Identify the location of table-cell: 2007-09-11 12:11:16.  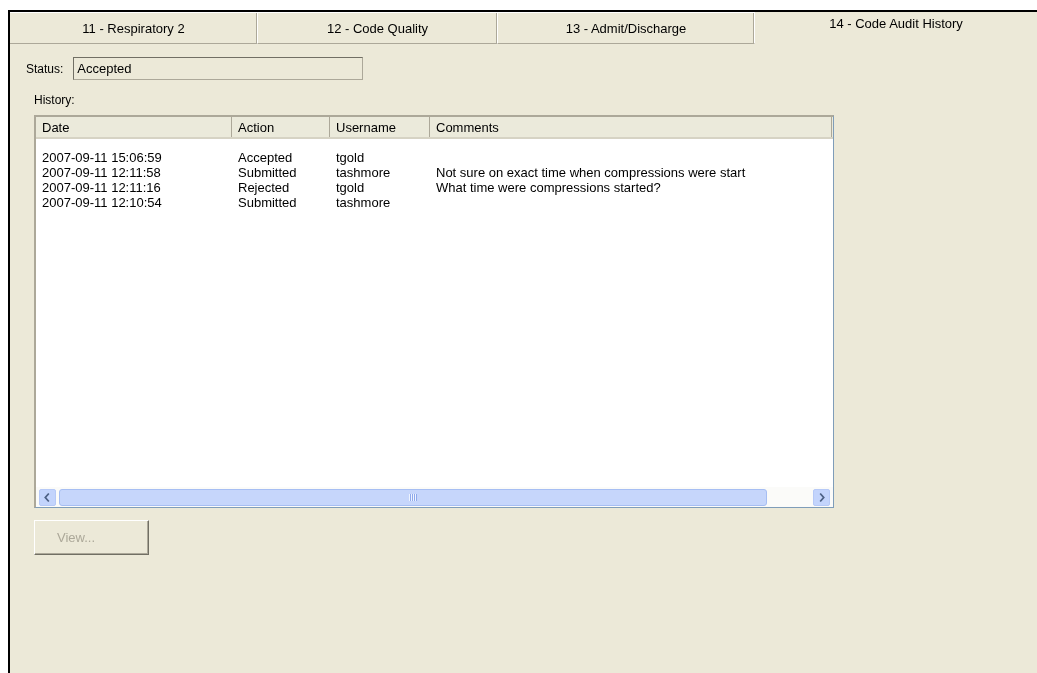
(101, 187).